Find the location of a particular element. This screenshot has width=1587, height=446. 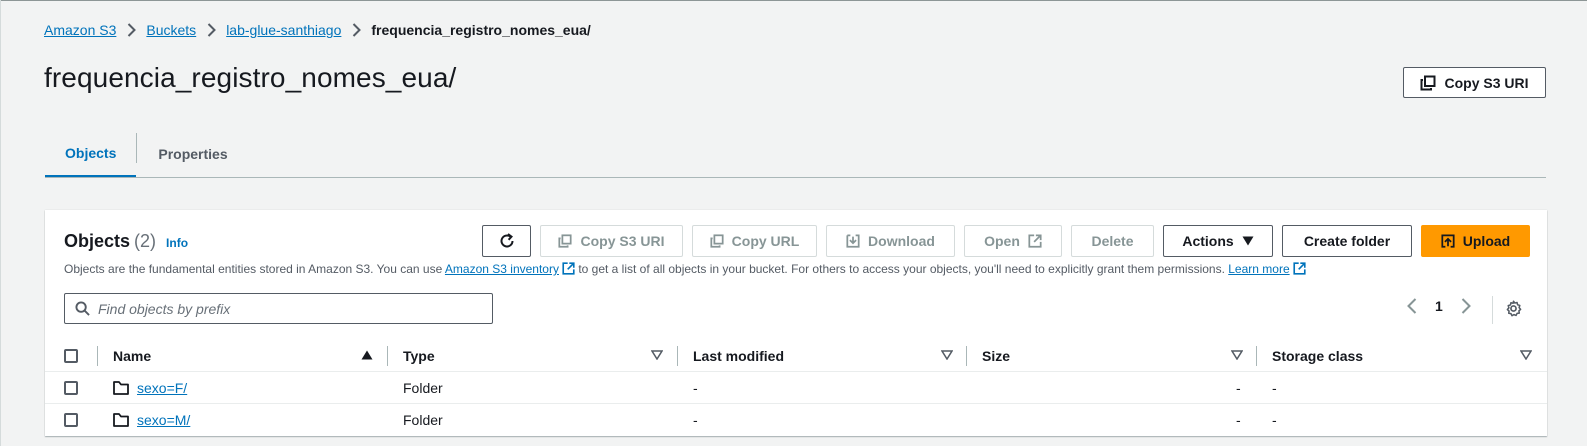

chevron-left-icon is located at coordinates (1412, 306).